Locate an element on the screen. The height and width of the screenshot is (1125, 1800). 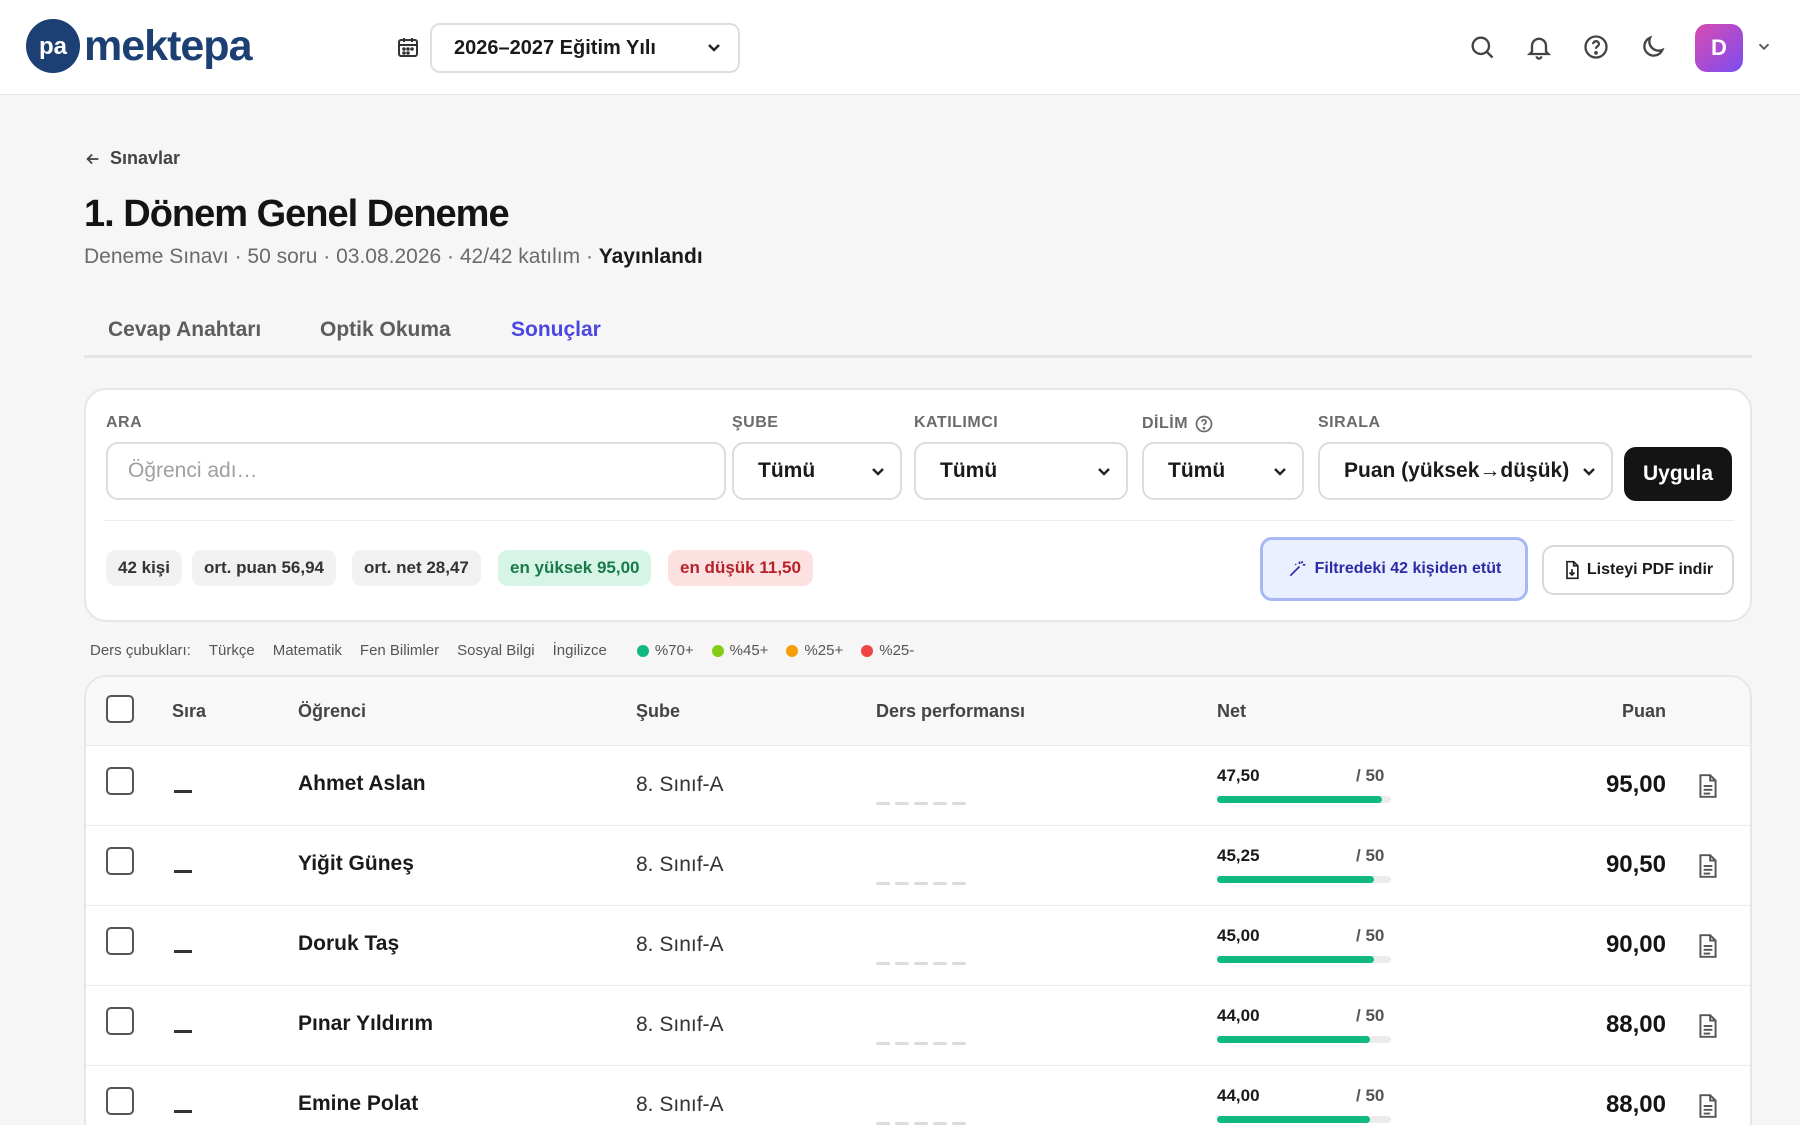
legend-dot is located at coordinates (792, 650).